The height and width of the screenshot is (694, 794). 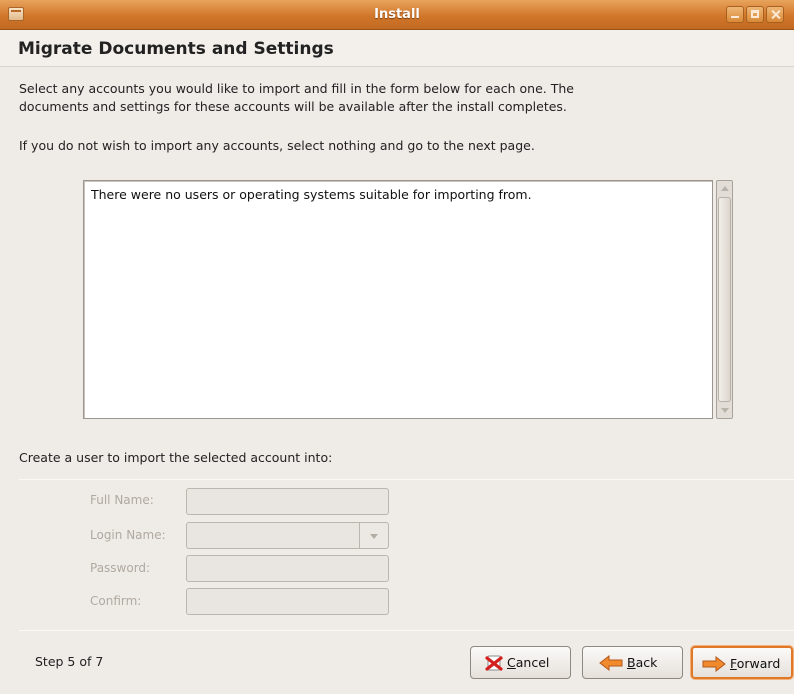 What do you see at coordinates (406, 630) in the screenshot?
I see `footer-separator` at bounding box center [406, 630].